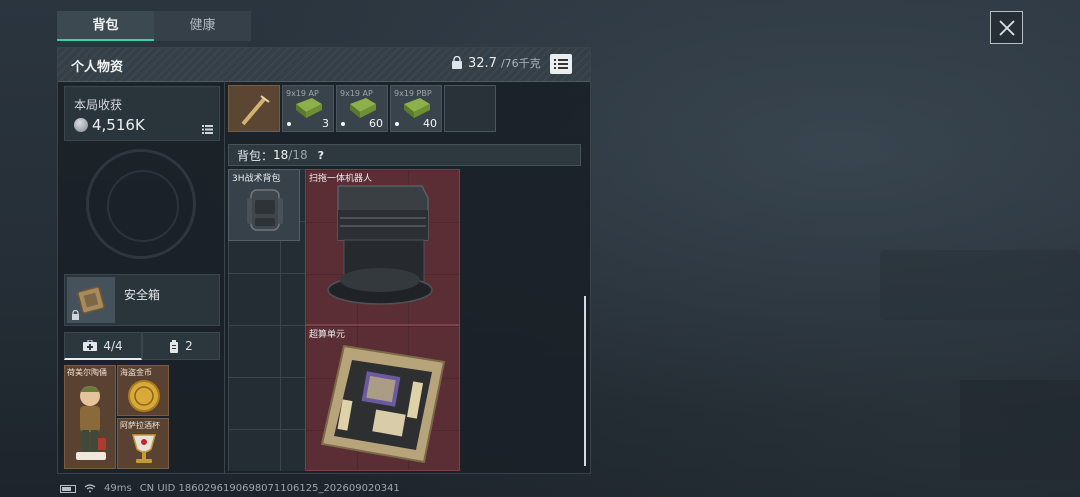  What do you see at coordinates (980, 285) in the screenshot?
I see `background-crate` at bounding box center [980, 285].